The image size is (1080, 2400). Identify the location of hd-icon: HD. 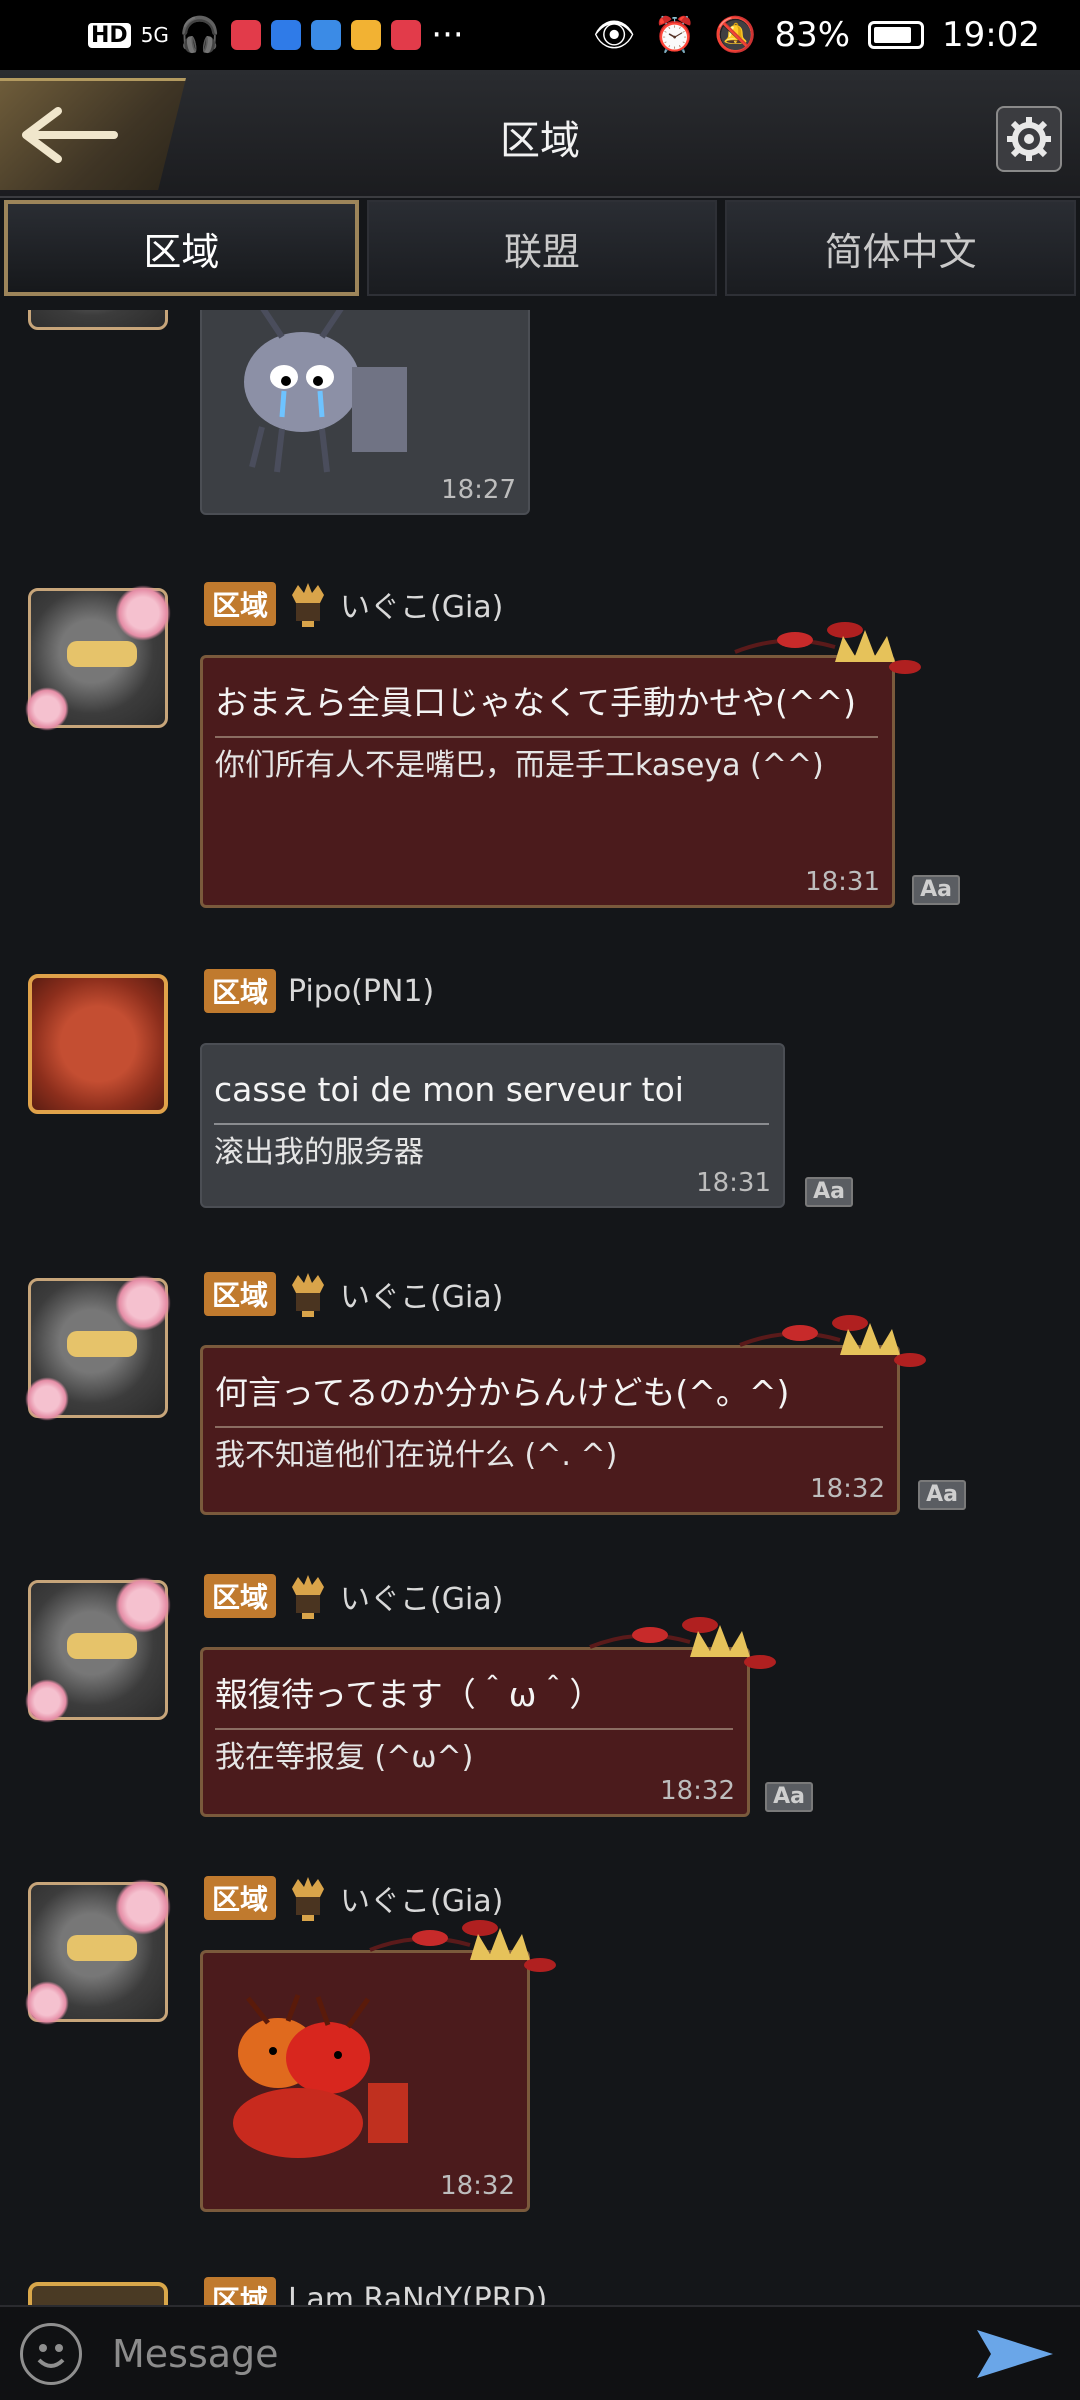
(109, 35).